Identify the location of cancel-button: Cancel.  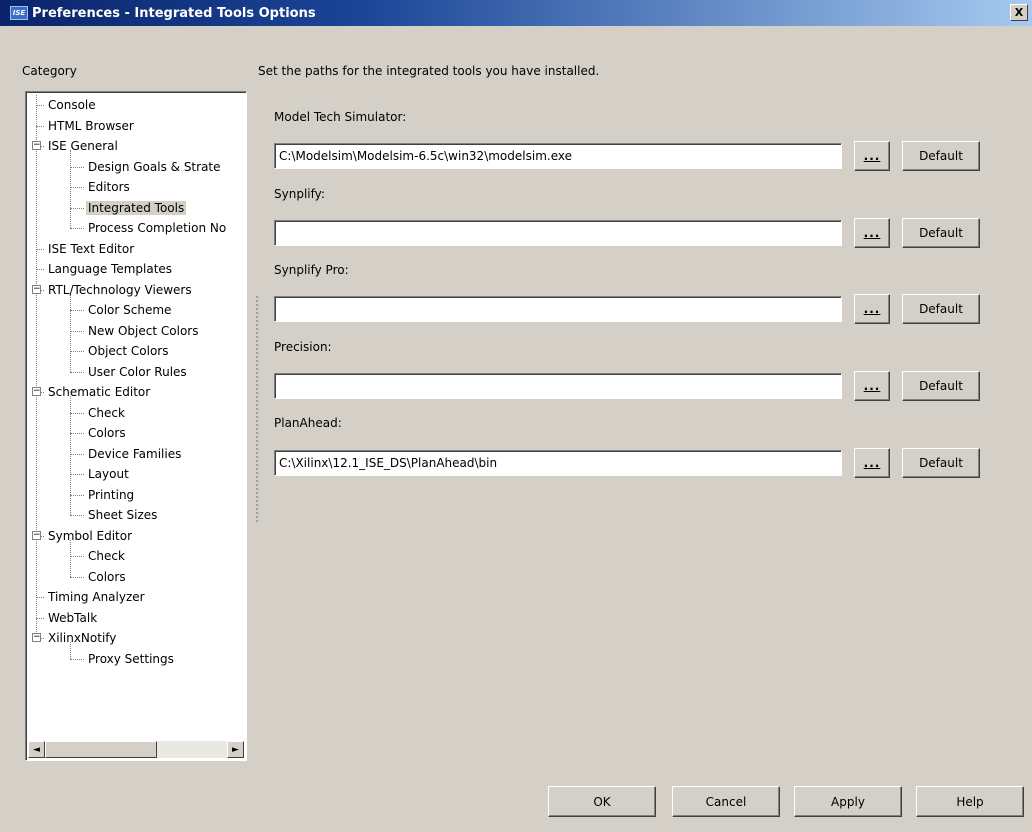
(726, 801).